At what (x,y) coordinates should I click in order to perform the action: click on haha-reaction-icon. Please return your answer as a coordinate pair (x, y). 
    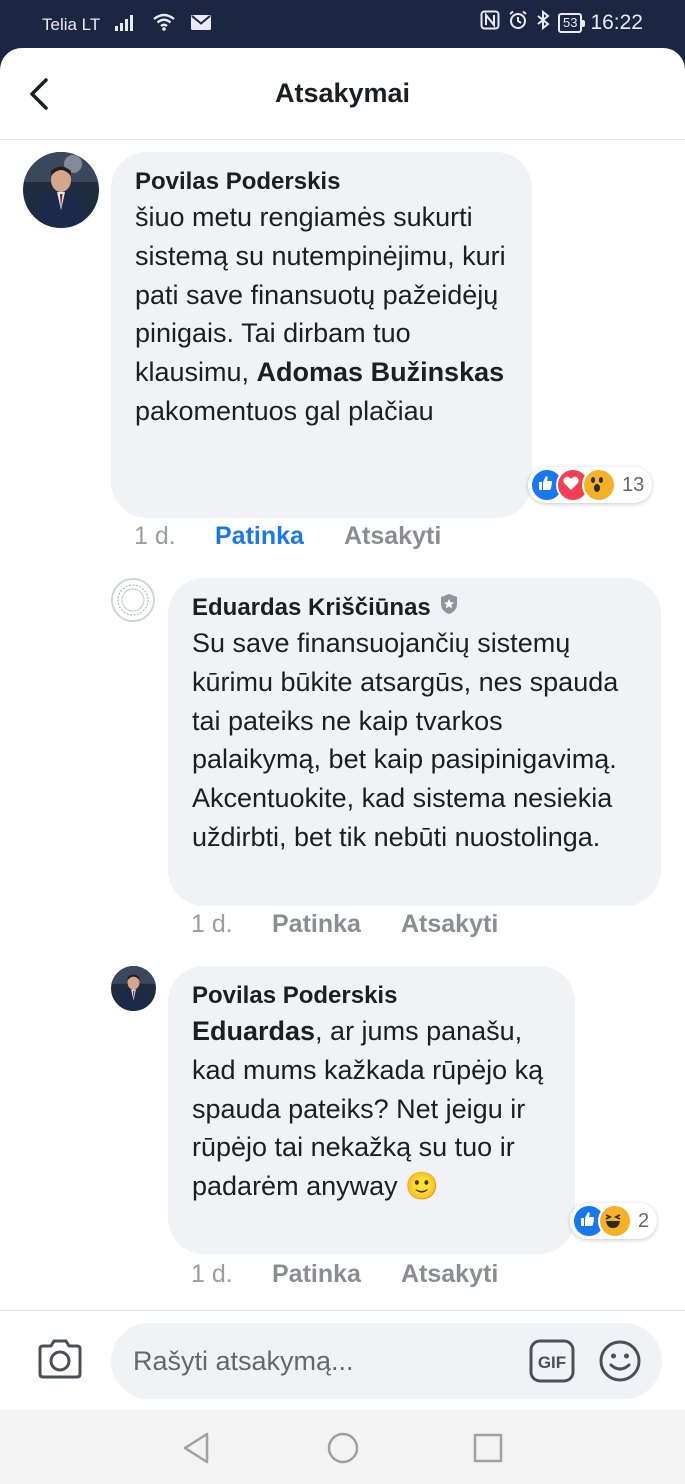
    Looking at the image, I should click on (615, 1221).